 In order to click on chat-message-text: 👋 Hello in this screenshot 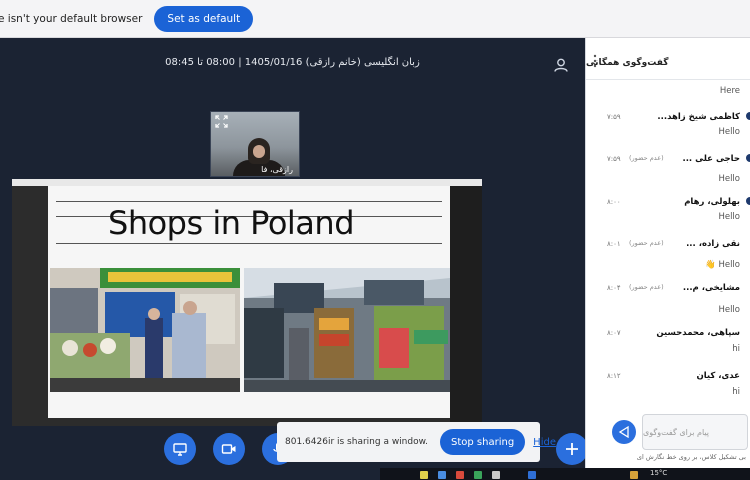, I will do `click(722, 265)`.